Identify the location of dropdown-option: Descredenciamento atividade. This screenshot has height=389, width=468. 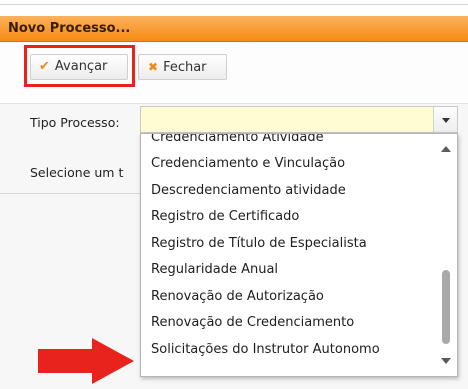
(248, 190).